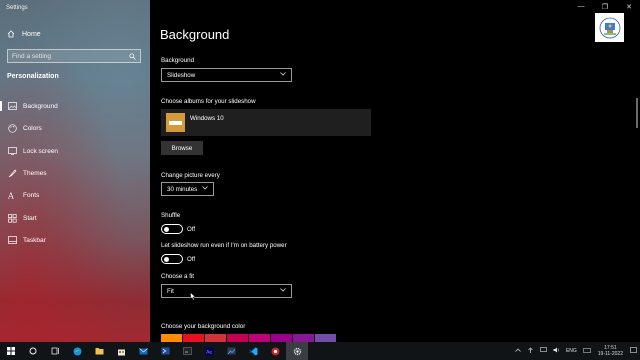  What do you see at coordinates (609, 27) in the screenshot?
I see `channel-logo` at bounding box center [609, 27].